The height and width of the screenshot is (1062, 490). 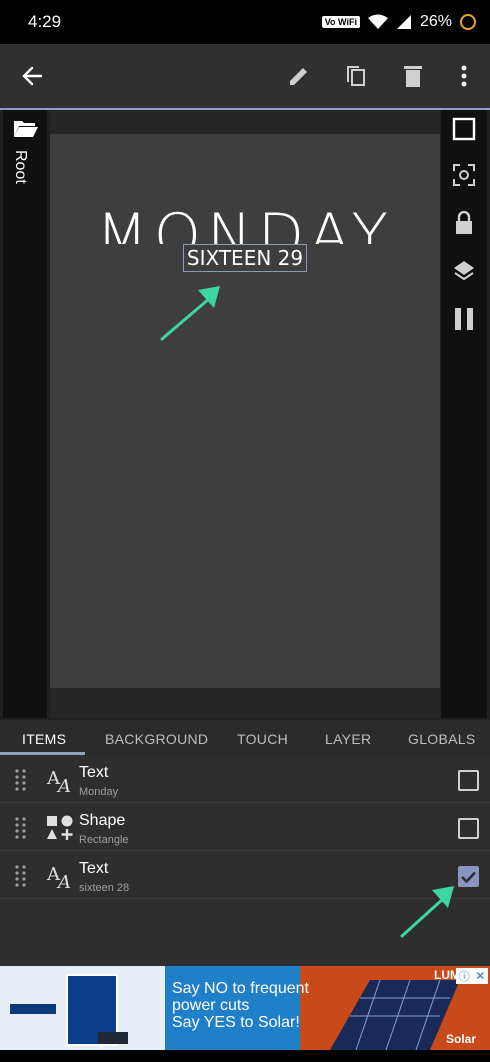 What do you see at coordinates (245, 22) in the screenshot?
I see `status-bar: 4:29 Vo WiFi 26%` at bounding box center [245, 22].